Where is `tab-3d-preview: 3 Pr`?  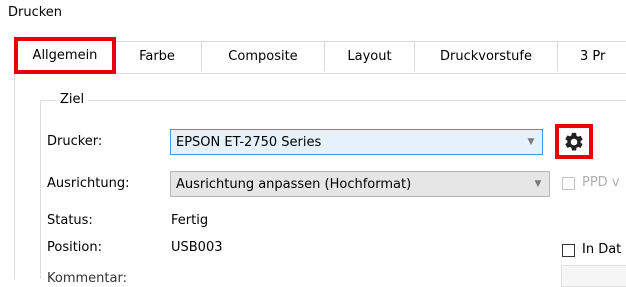
tab-3d-preview: 3 Pr is located at coordinates (591, 56).